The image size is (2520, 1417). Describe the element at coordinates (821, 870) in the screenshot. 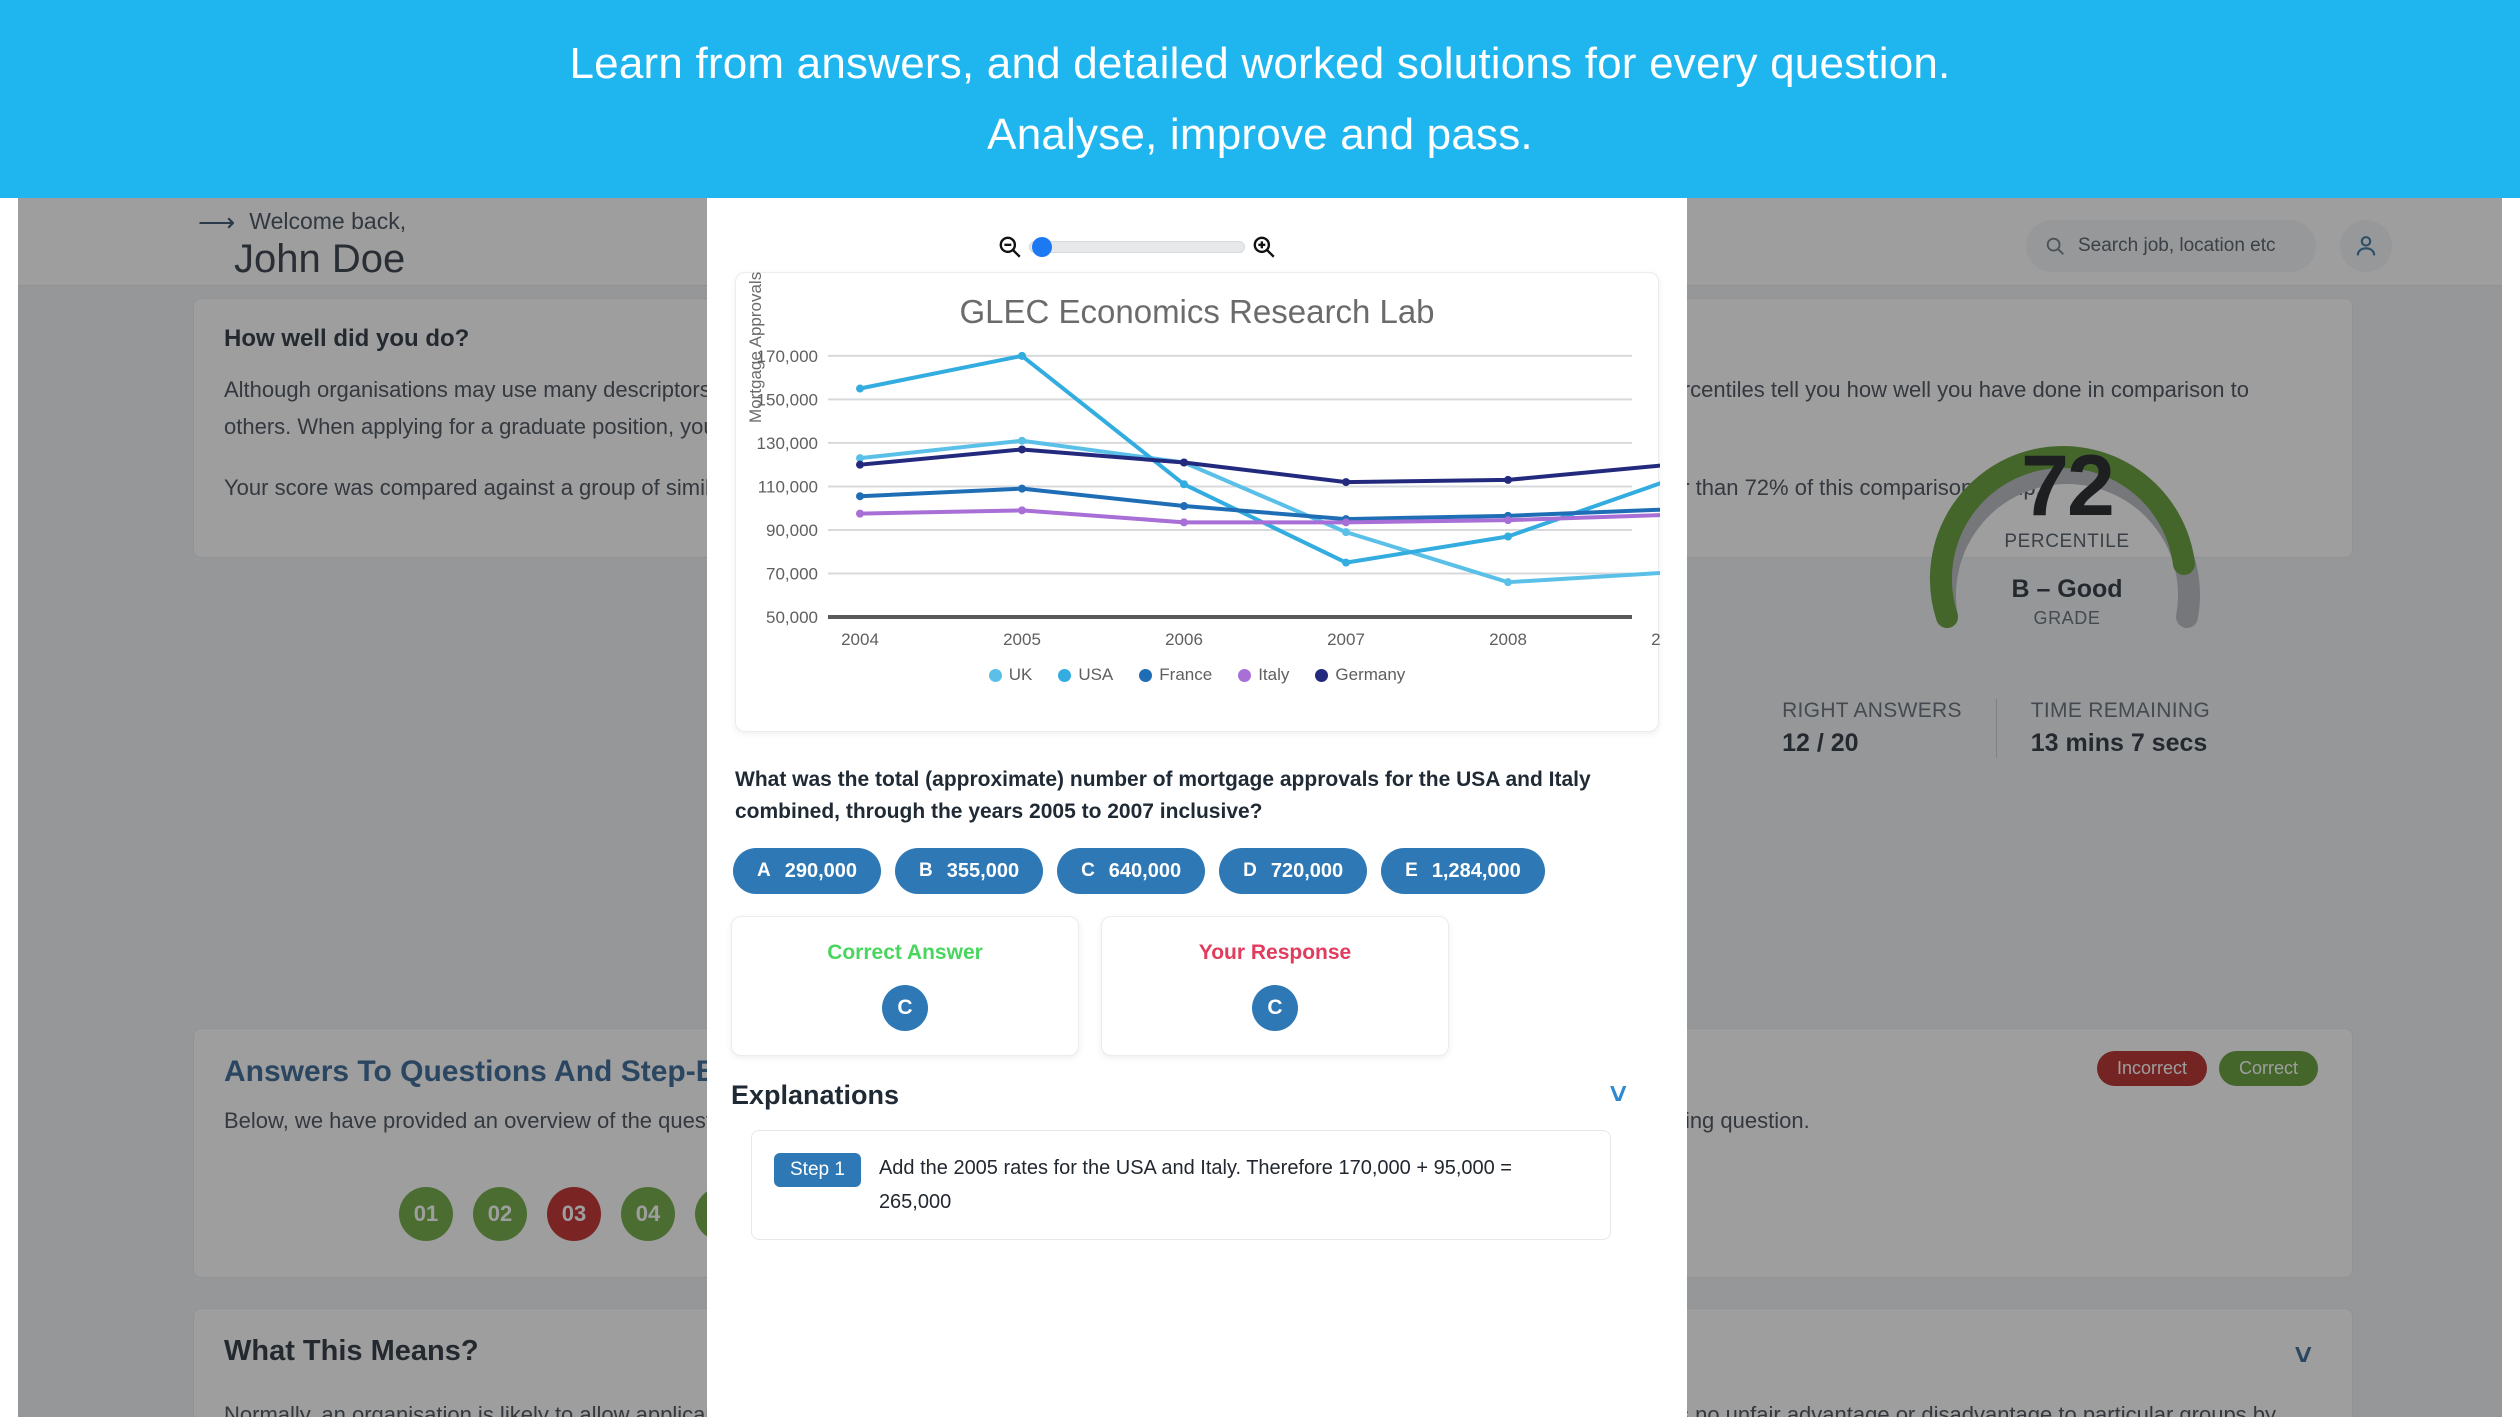

I see `option-value: 290,000` at that location.